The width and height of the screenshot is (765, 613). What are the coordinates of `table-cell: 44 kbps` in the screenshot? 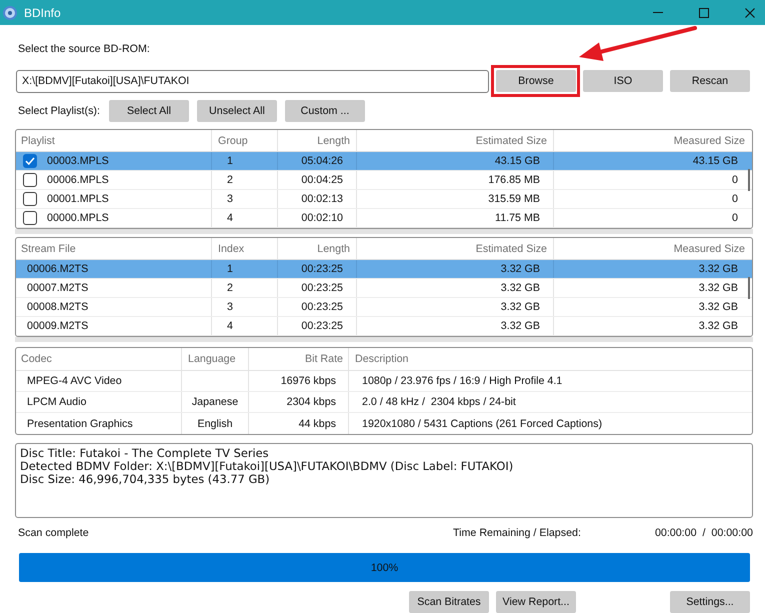 It's located at (317, 424).